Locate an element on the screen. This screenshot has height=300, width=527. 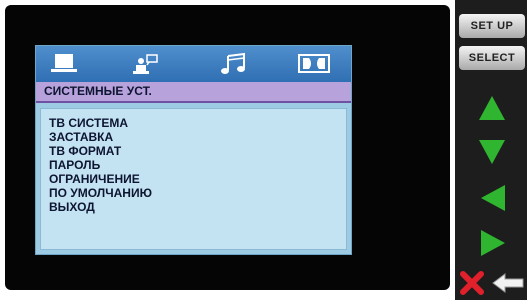
down-arrow-icon is located at coordinates (492, 152).